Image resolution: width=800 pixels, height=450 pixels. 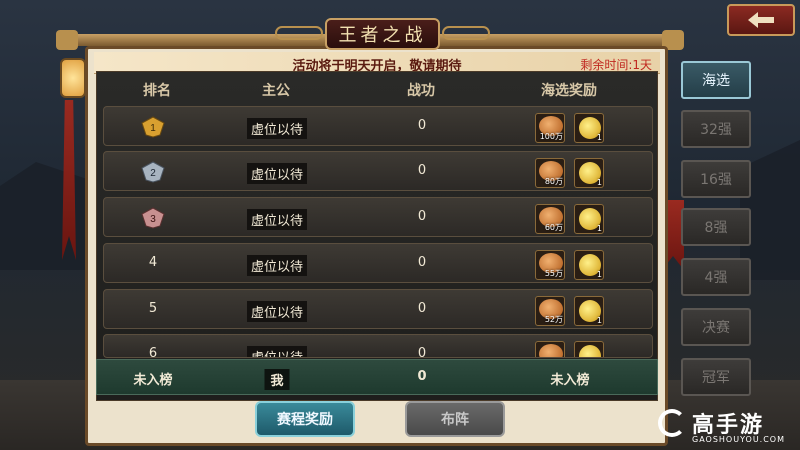 I want to click on rank-number: 6, so click(x=153, y=352).